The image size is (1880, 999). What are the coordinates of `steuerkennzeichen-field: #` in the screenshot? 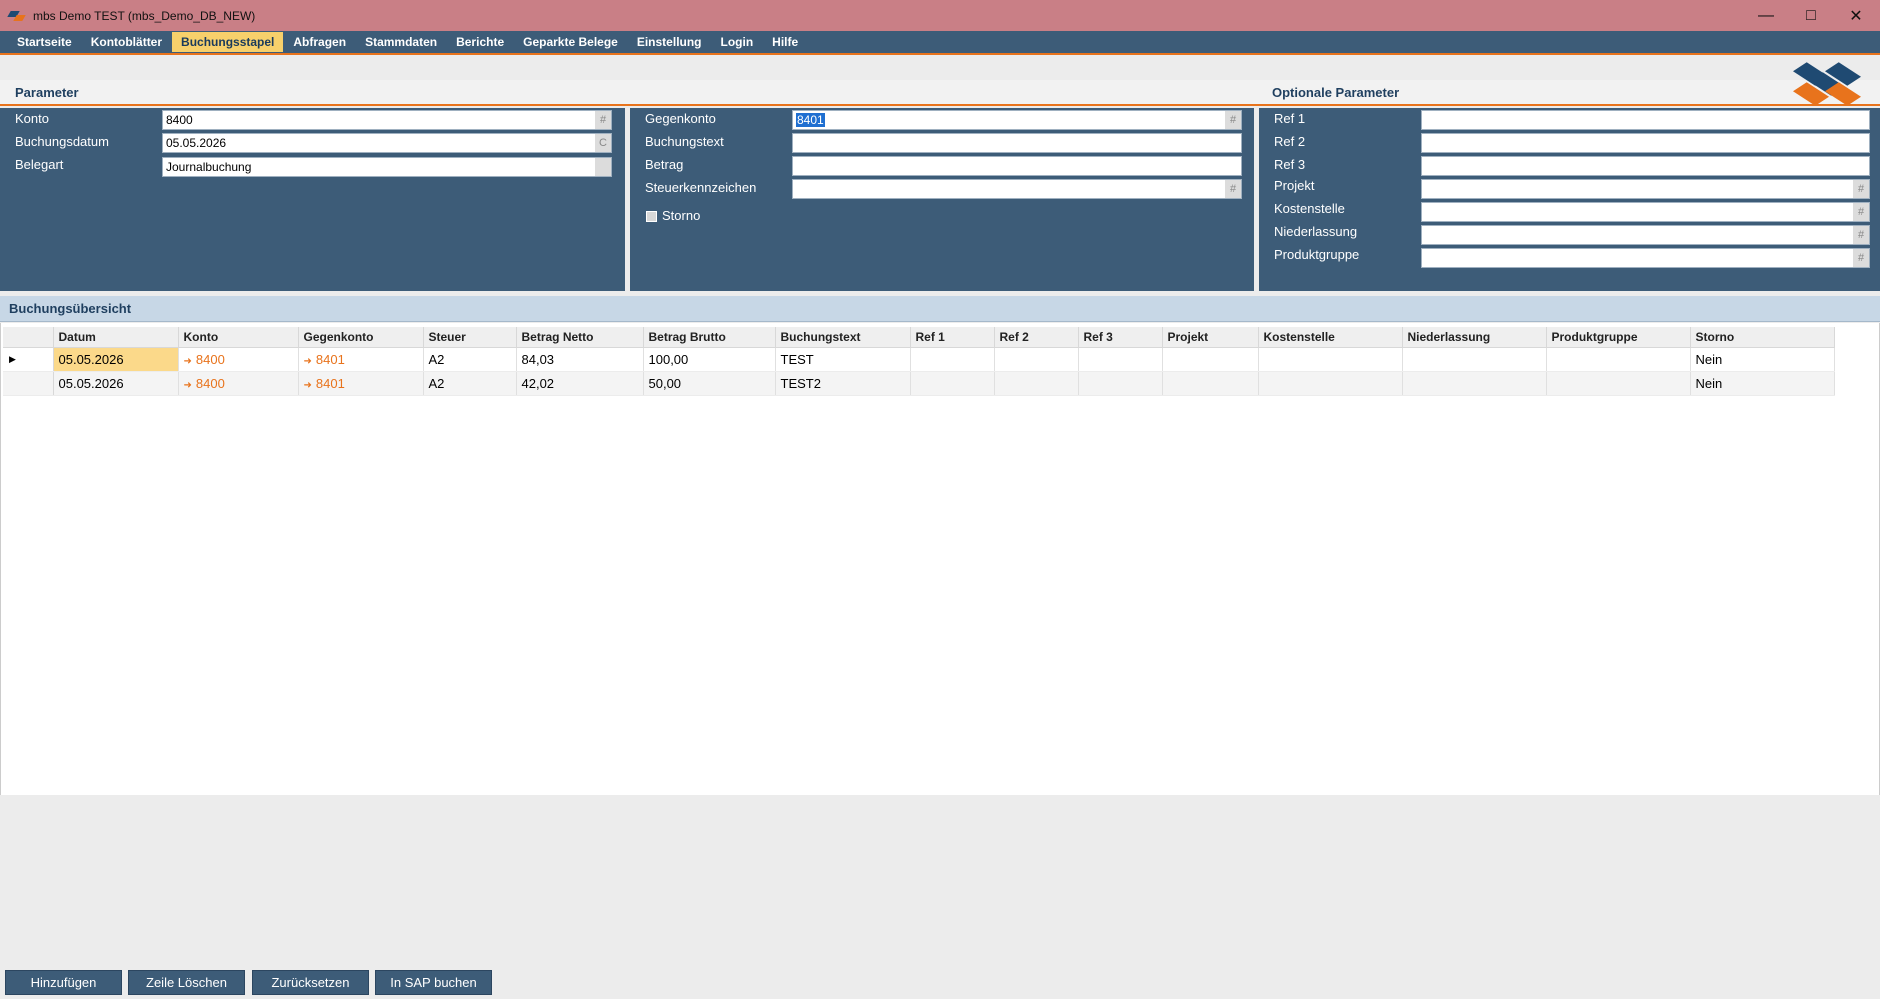 It's located at (1017, 189).